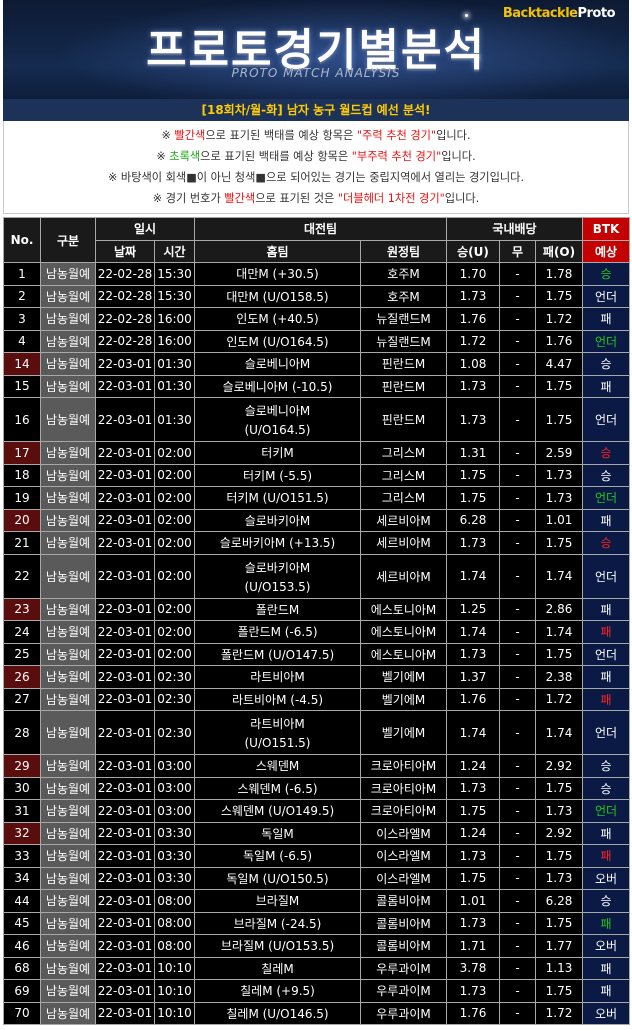 The image size is (632, 1030). What do you see at coordinates (317, 520) in the screenshot?
I see `table-row: 20 남농월예 22-03-01 02:00 슬로바키아M 세르비아M 6.28-1.01 패` at bounding box center [317, 520].